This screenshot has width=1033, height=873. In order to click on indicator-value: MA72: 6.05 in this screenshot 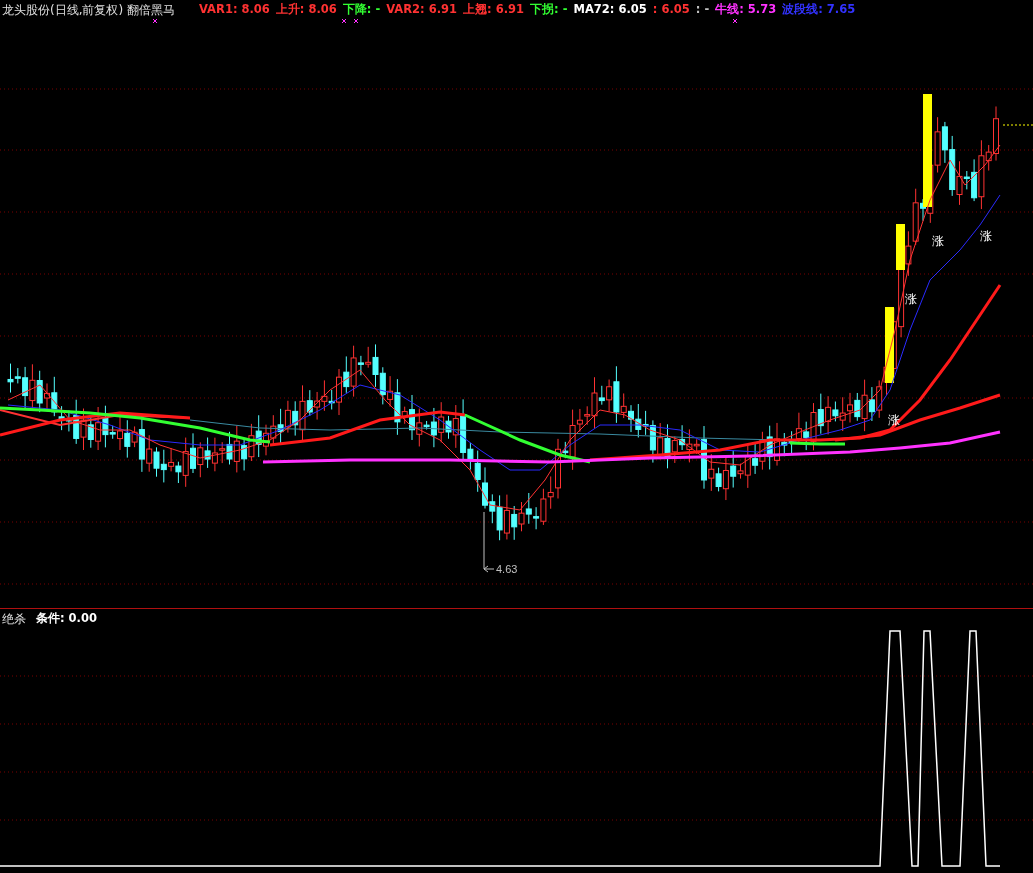, I will do `click(610, 10)`.